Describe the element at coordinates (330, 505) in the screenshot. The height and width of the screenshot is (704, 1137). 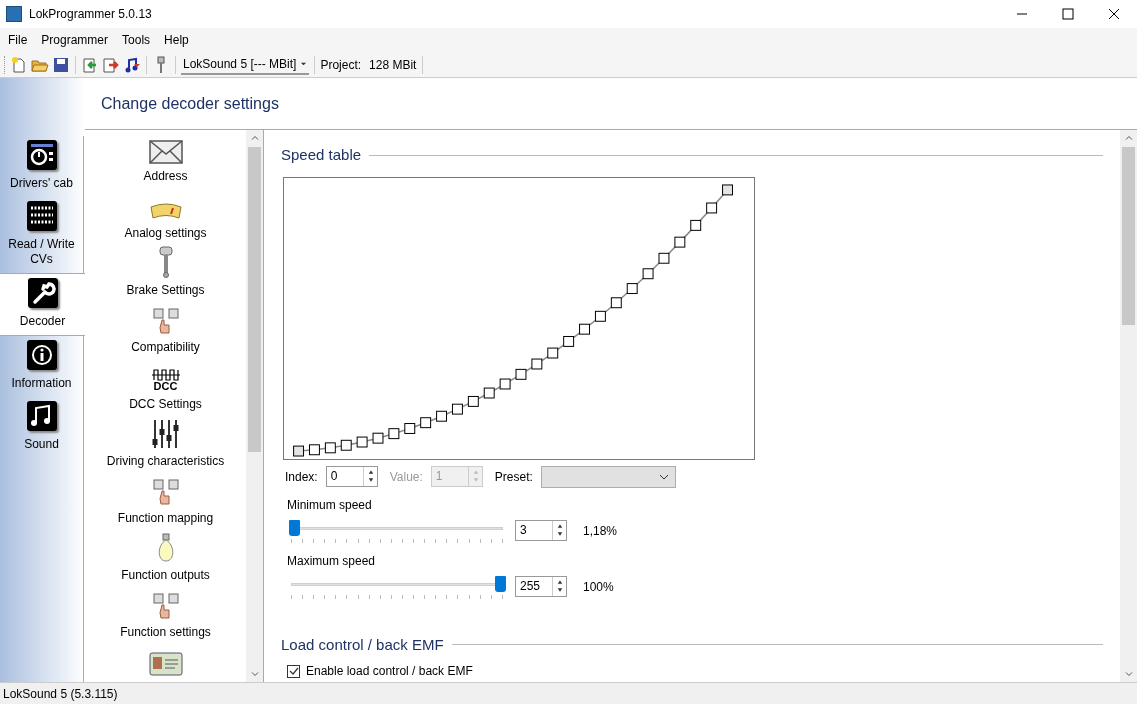
I see `slider-label: Minimum speed` at that location.